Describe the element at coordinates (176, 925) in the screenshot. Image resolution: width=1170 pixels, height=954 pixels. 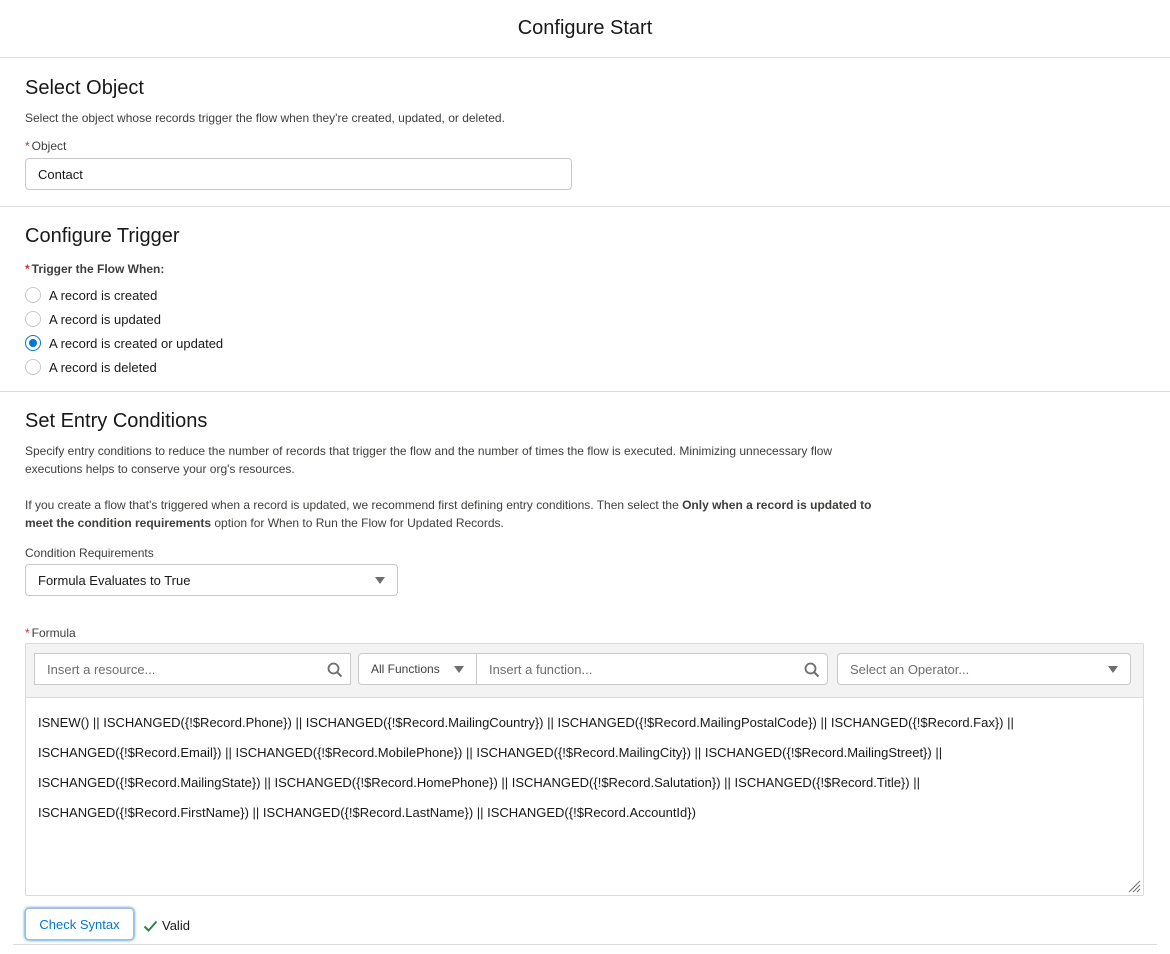
I see `valid-label: Valid` at that location.